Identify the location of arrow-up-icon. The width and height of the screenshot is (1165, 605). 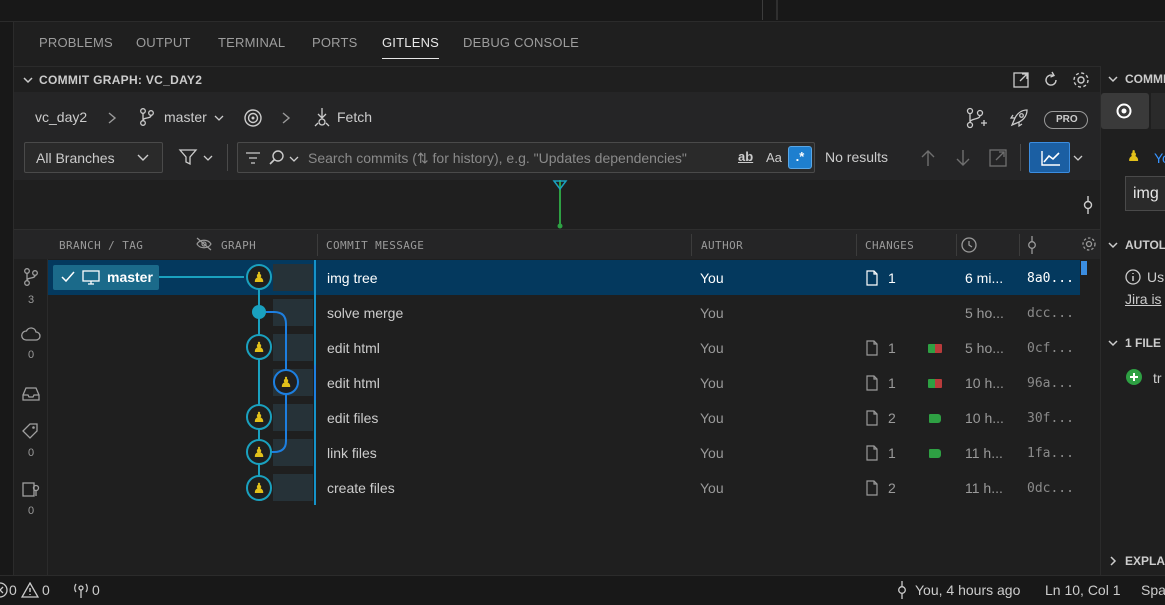
(928, 158).